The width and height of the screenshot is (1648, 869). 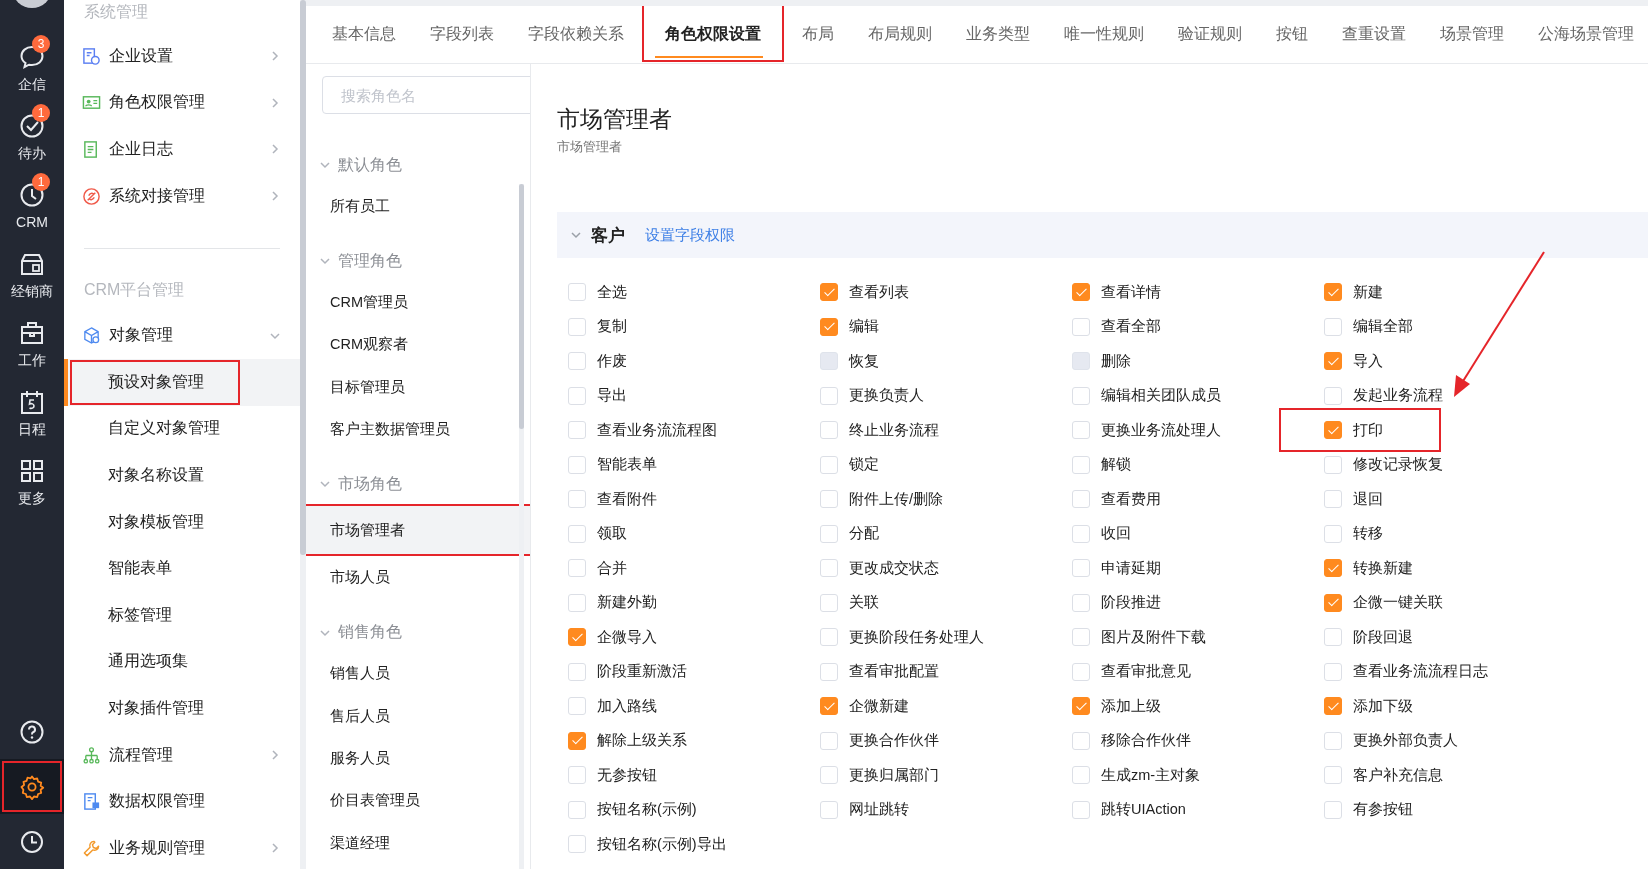 What do you see at coordinates (1131, 740) in the screenshot?
I see `permission-option: 移除合作伙伴` at bounding box center [1131, 740].